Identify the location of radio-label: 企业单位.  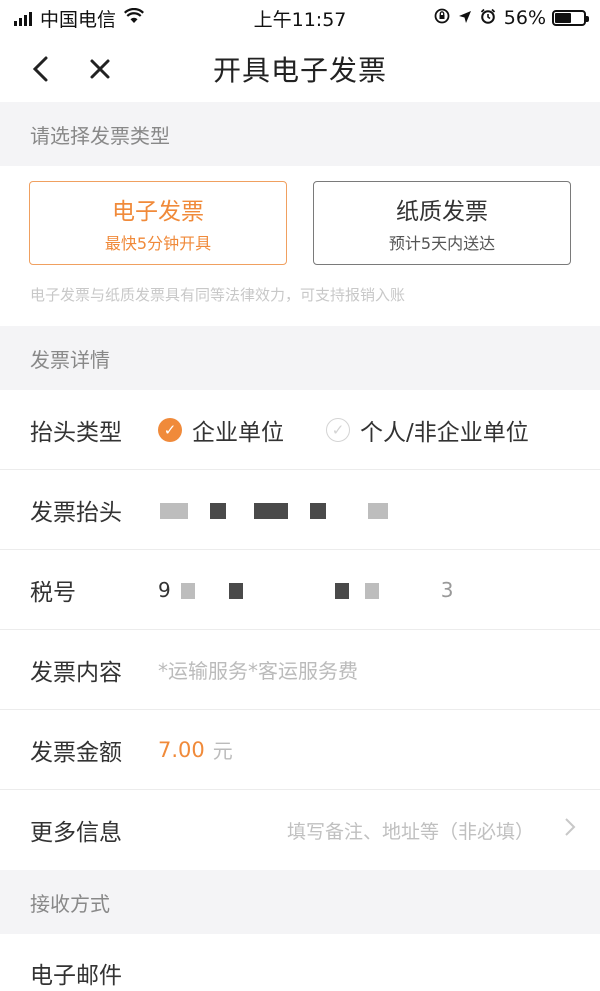
(238, 432).